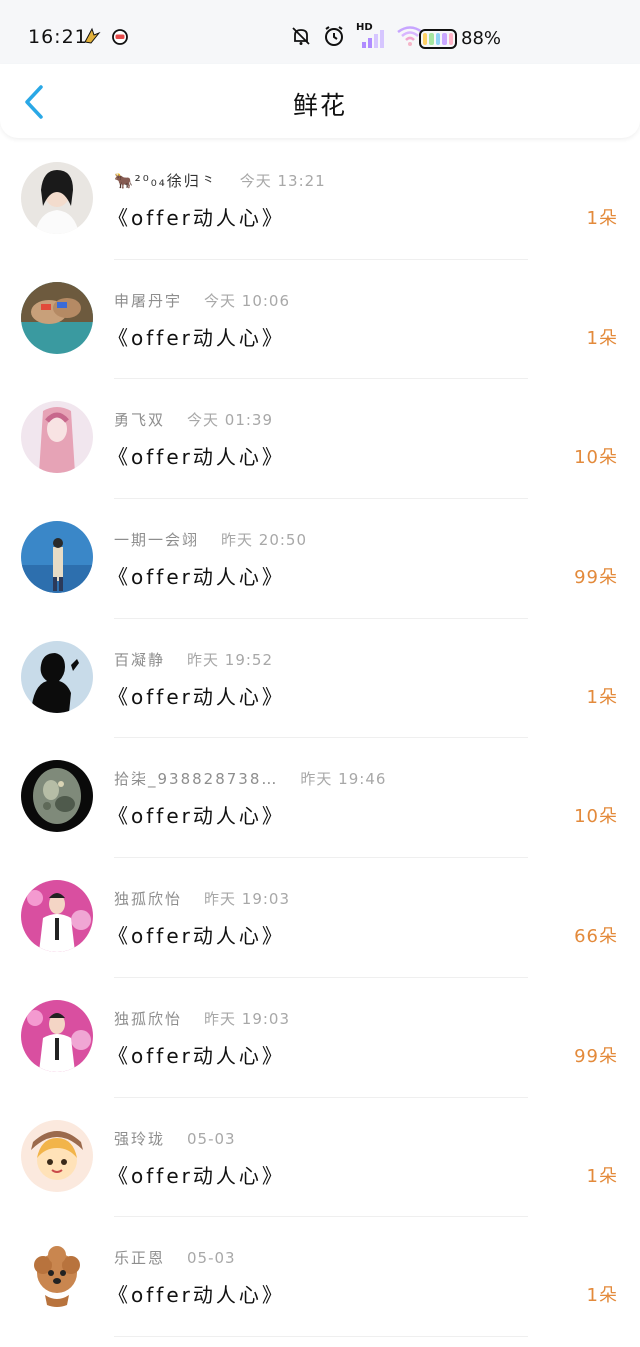 The height and width of the screenshot is (1347, 640). Describe the element at coordinates (175, 1257) in the screenshot. I see `sender-line: 乐正恩 05-03` at that location.